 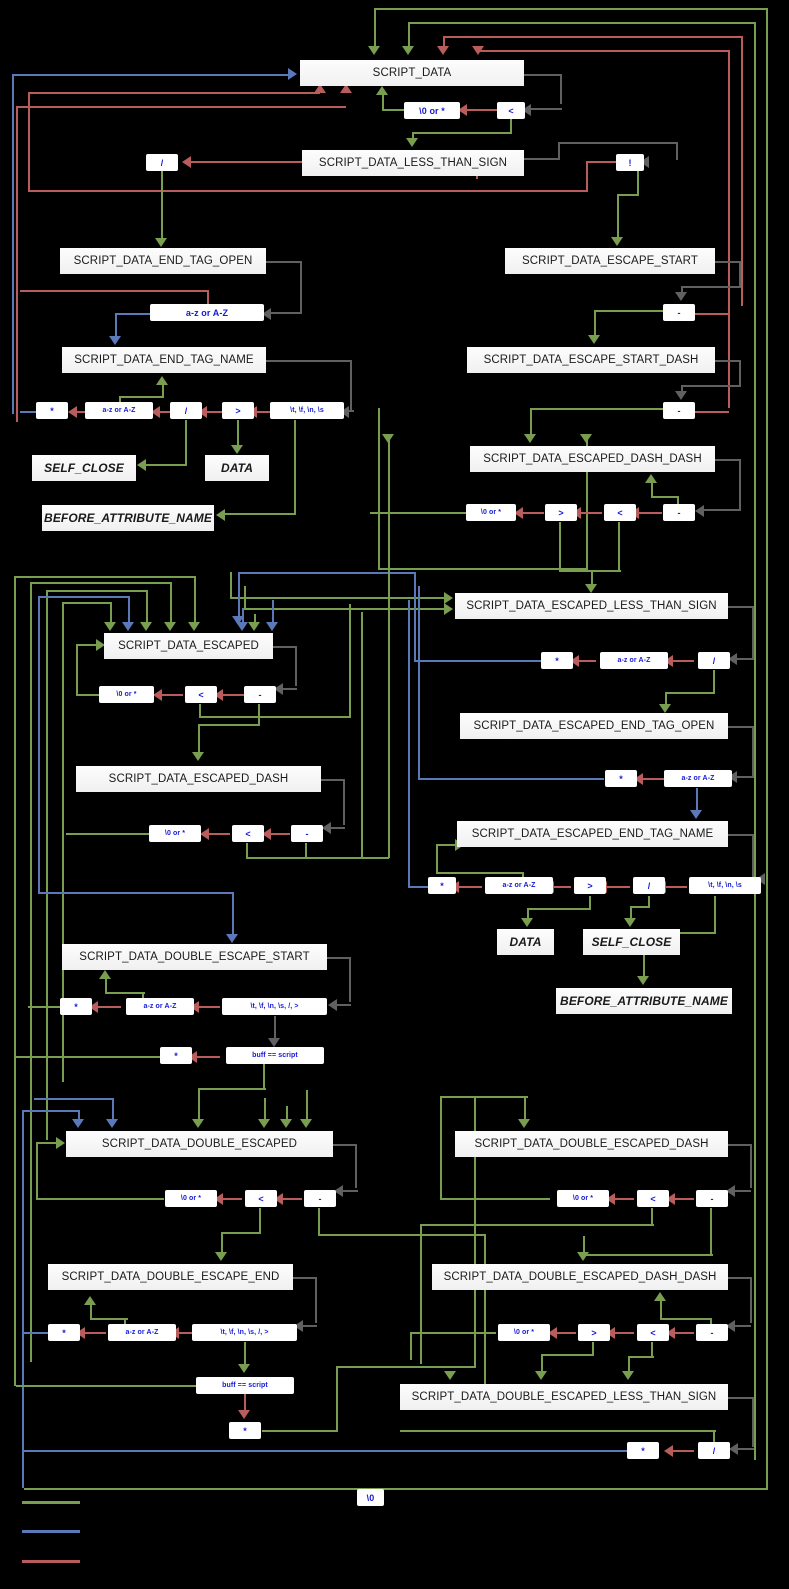 I want to click on terminal-self-close-1: SELF_CLOSE, so click(x=84, y=468).